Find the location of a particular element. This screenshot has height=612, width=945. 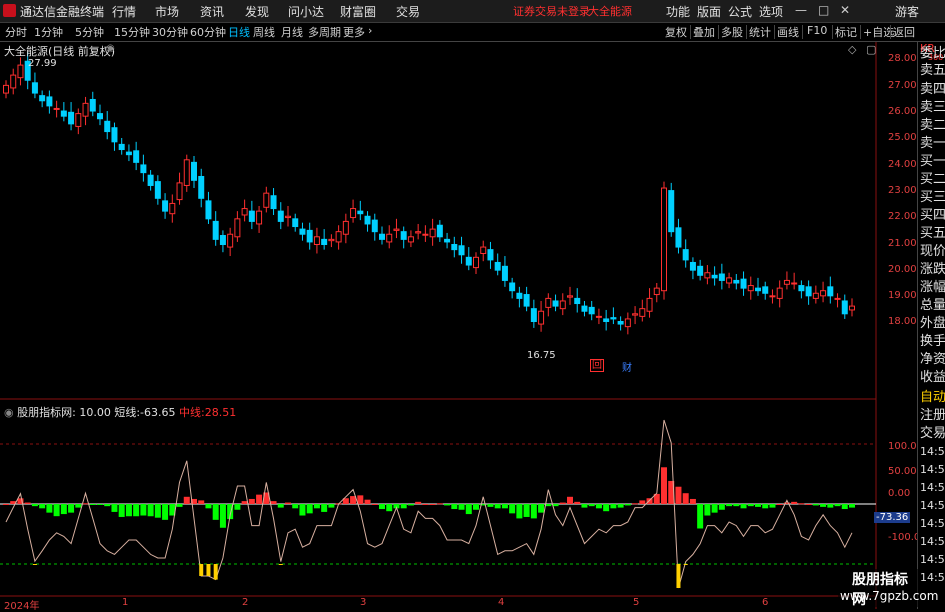

maximize-icon: □ is located at coordinates (823, 10).